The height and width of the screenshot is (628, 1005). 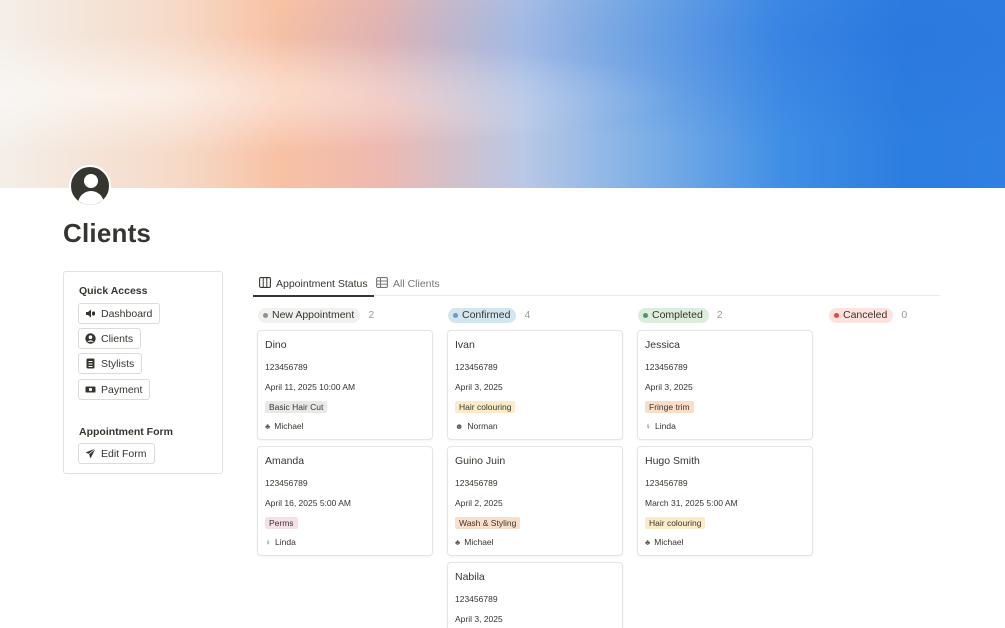 What do you see at coordinates (382, 284) in the screenshot?
I see `table-icon` at bounding box center [382, 284].